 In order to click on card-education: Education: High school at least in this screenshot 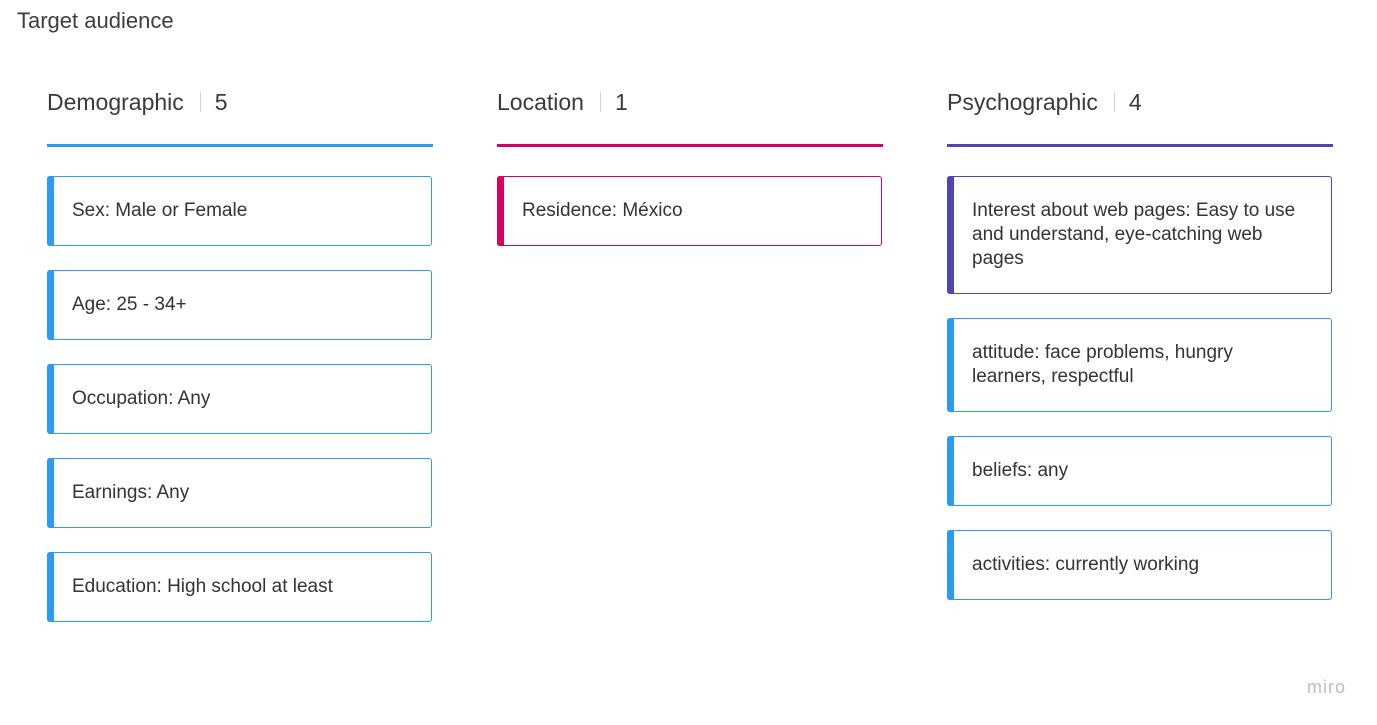, I will do `click(239, 587)`.